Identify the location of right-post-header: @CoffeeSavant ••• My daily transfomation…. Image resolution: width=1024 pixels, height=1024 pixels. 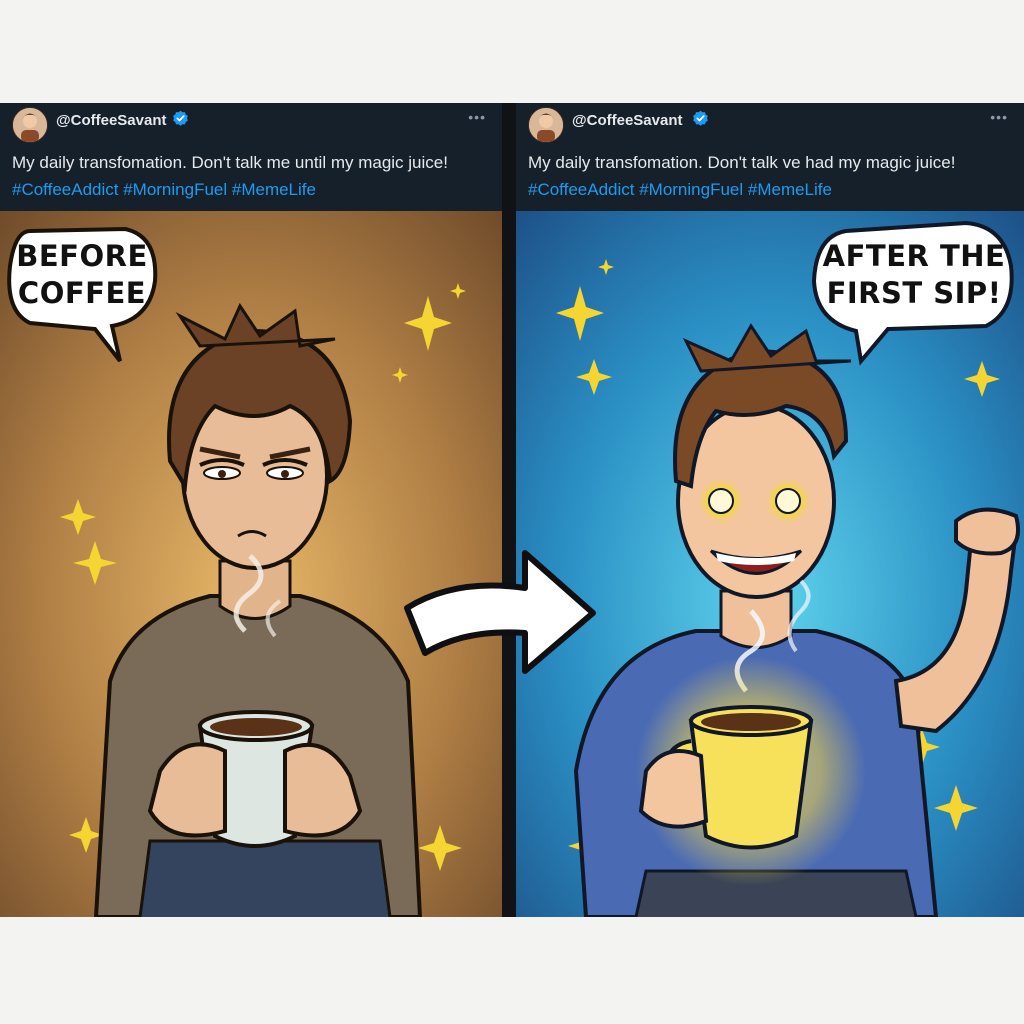
(770, 157).